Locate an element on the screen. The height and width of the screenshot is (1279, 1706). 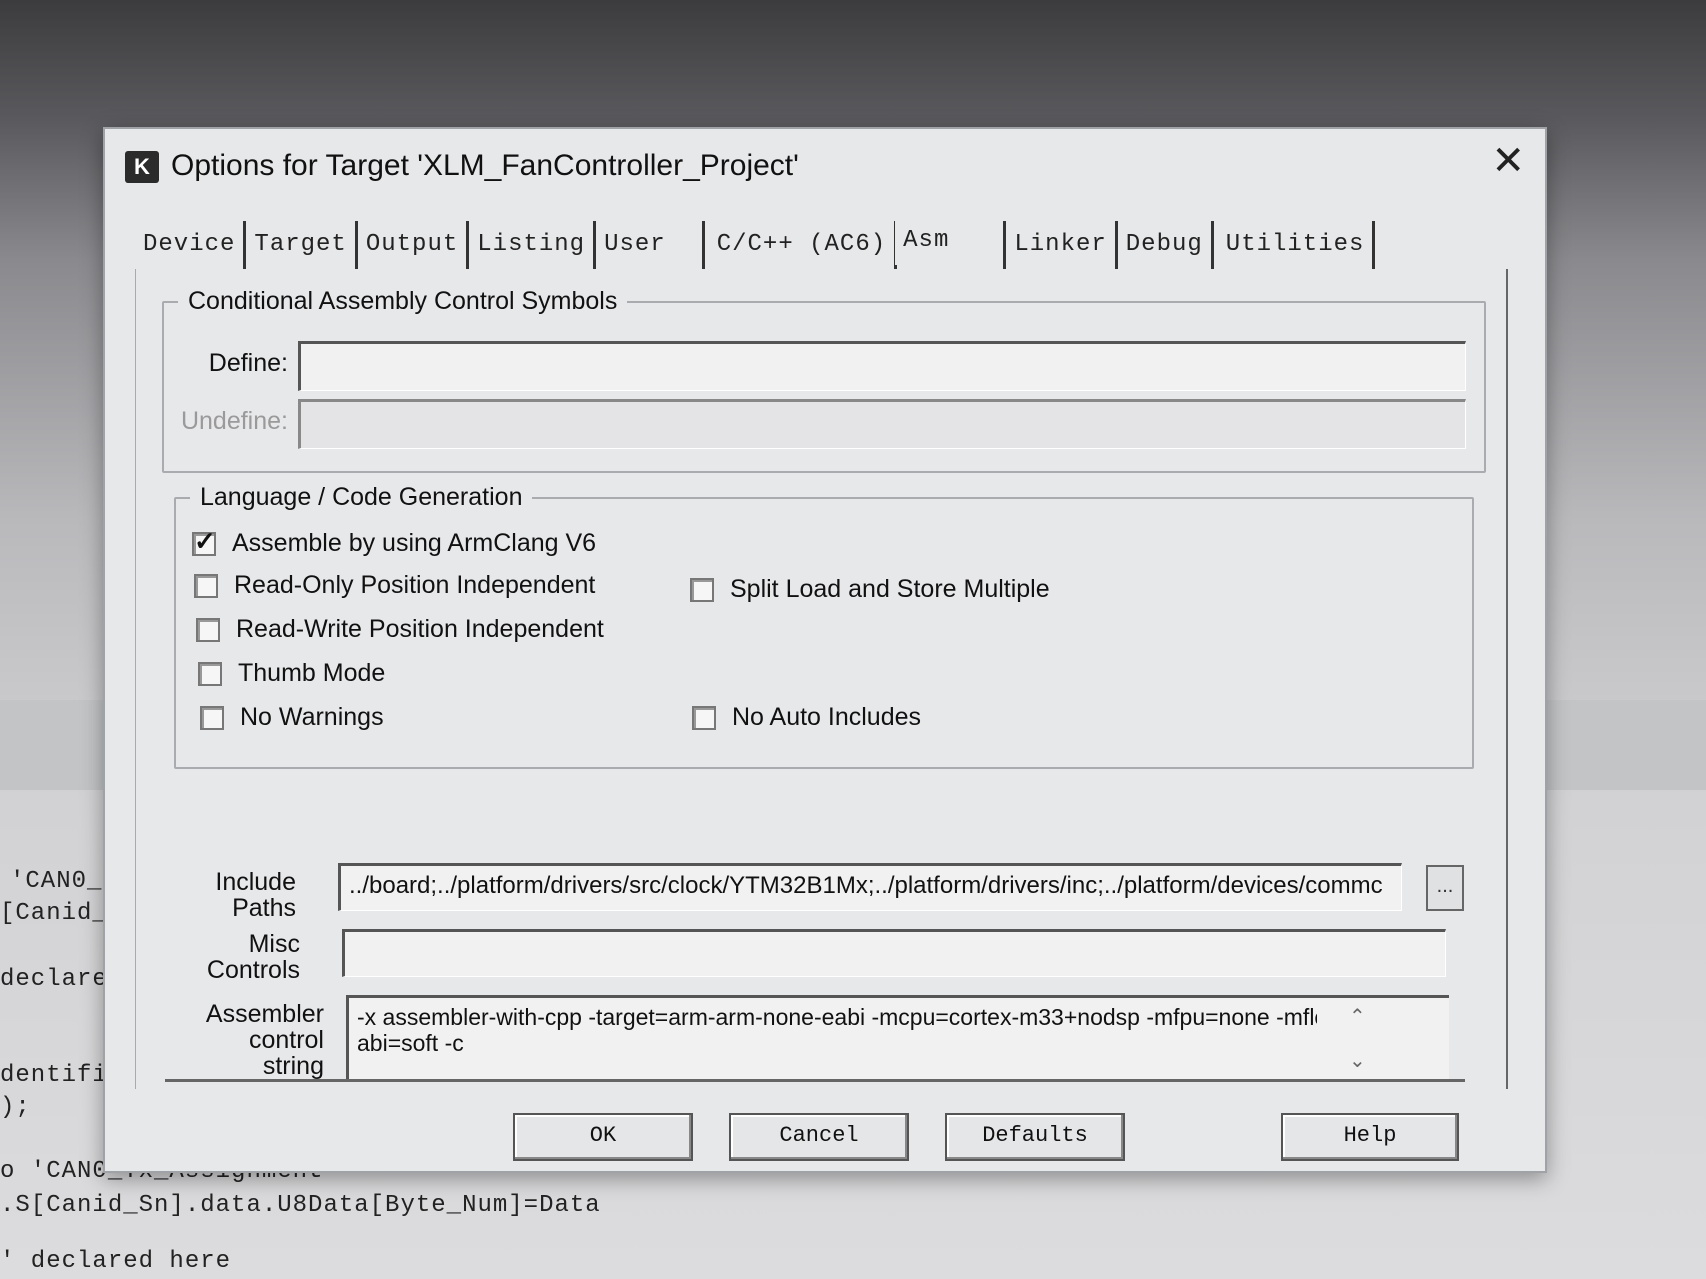
paths-label-line: Paths is located at coordinates (264, 908).